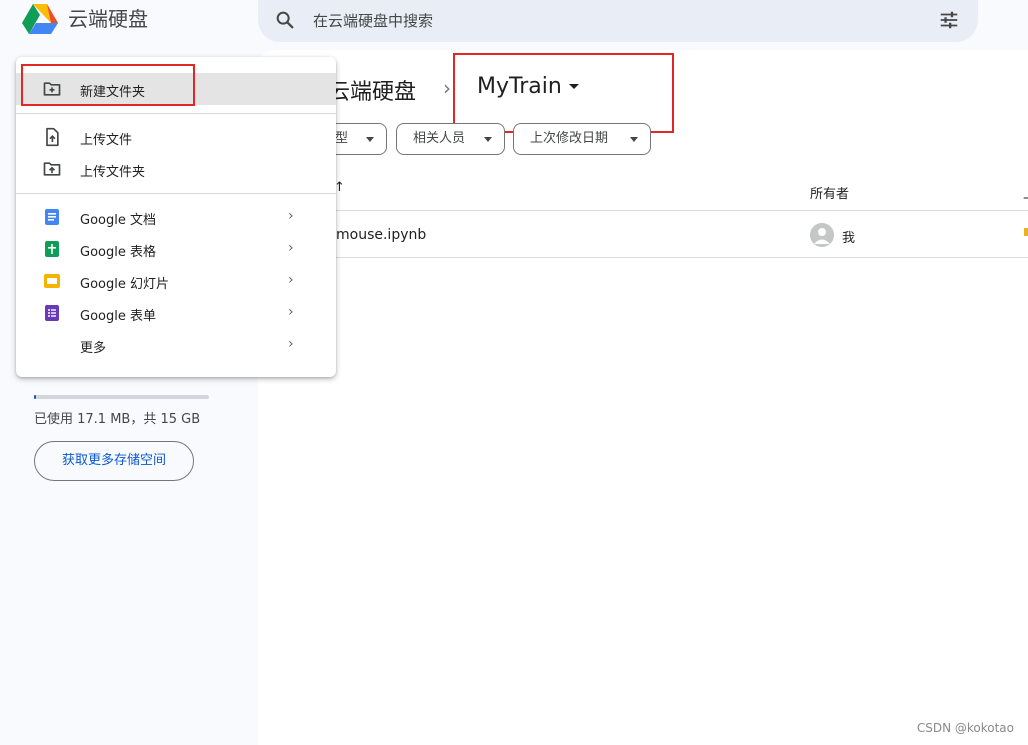 Image resolution: width=1028 pixels, height=745 pixels. Describe the element at coordinates (118, 252) in the screenshot. I see `menu-item-label: Google 表格` at that location.